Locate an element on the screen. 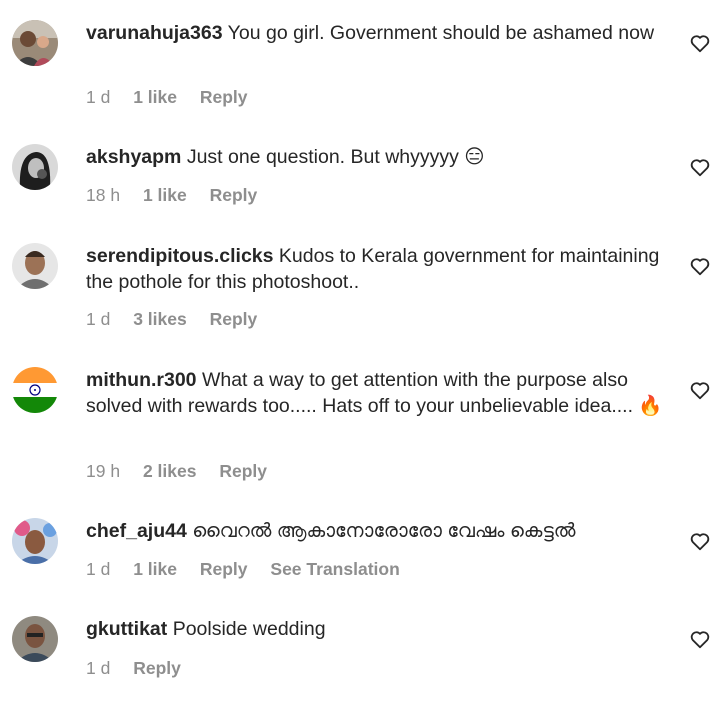 The height and width of the screenshot is (714, 720). comment-username: gkuttikat is located at coordinates (126, 629).